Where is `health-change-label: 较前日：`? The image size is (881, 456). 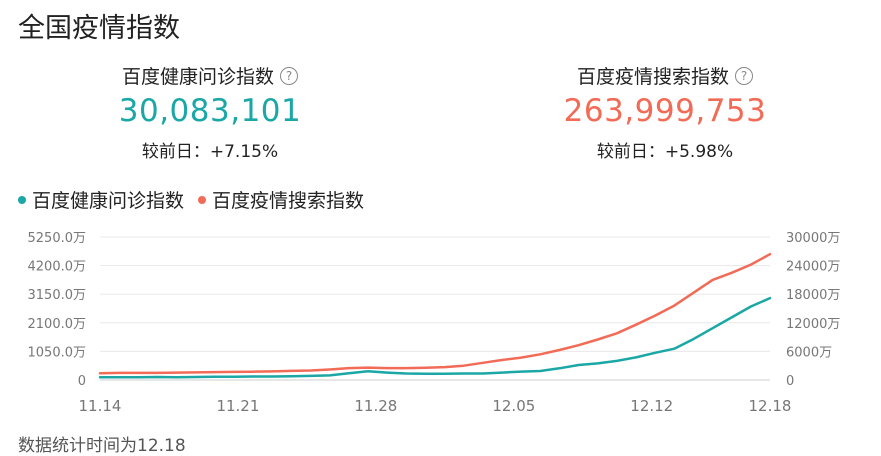
health-change-label: 较前日： is located at coordinates (175, 152).